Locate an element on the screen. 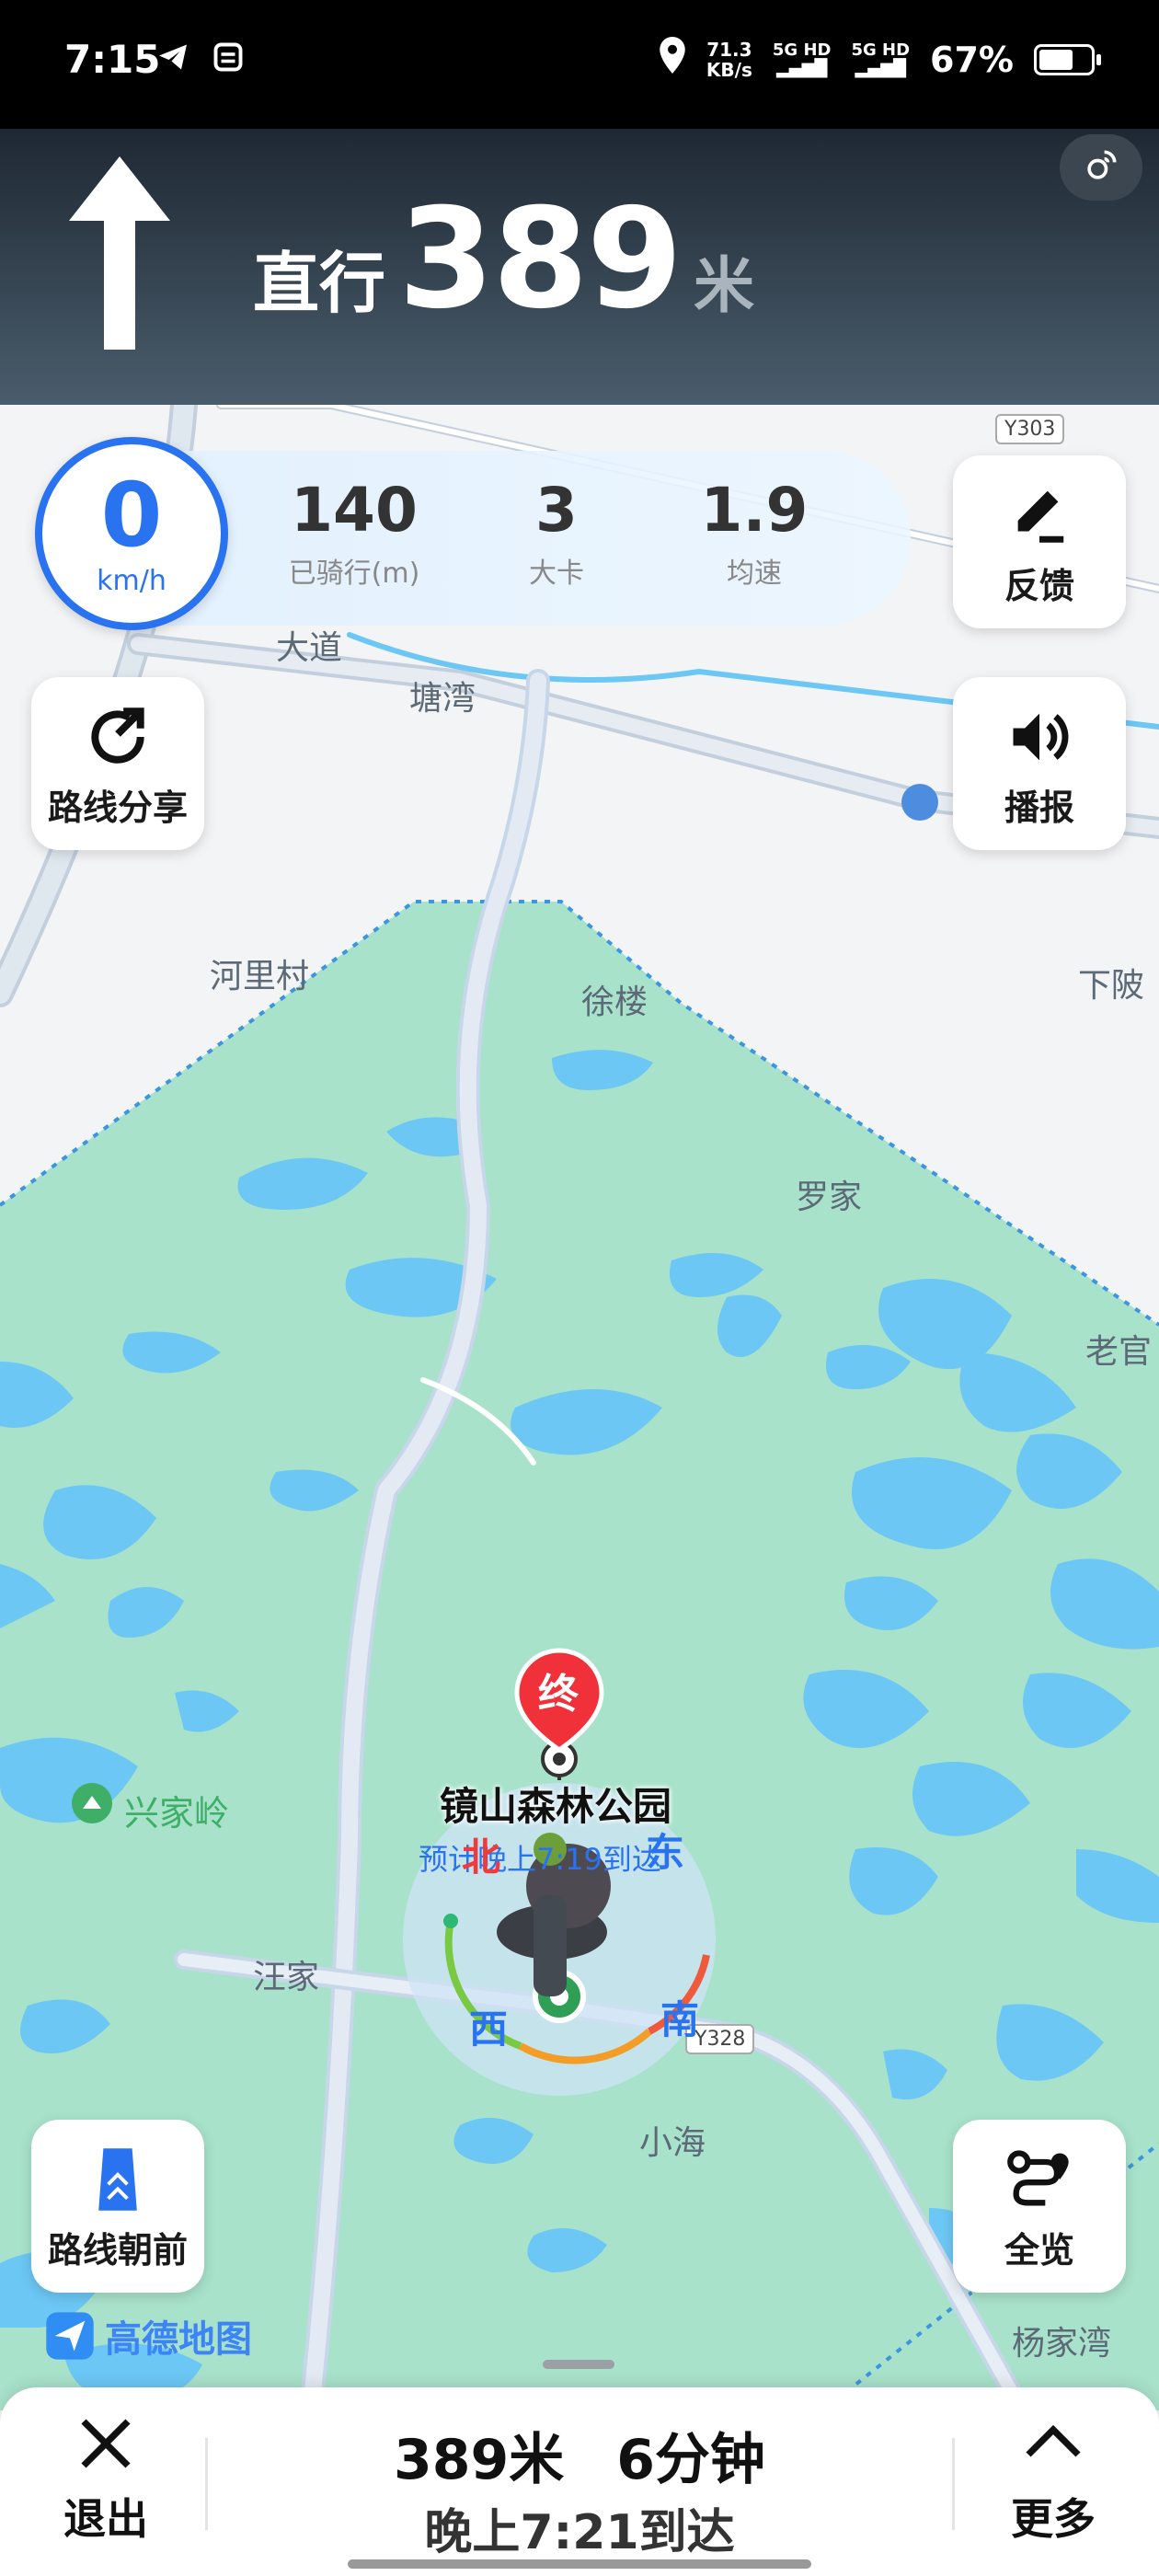  pencil-icon is located at coordinates (1039, 515).